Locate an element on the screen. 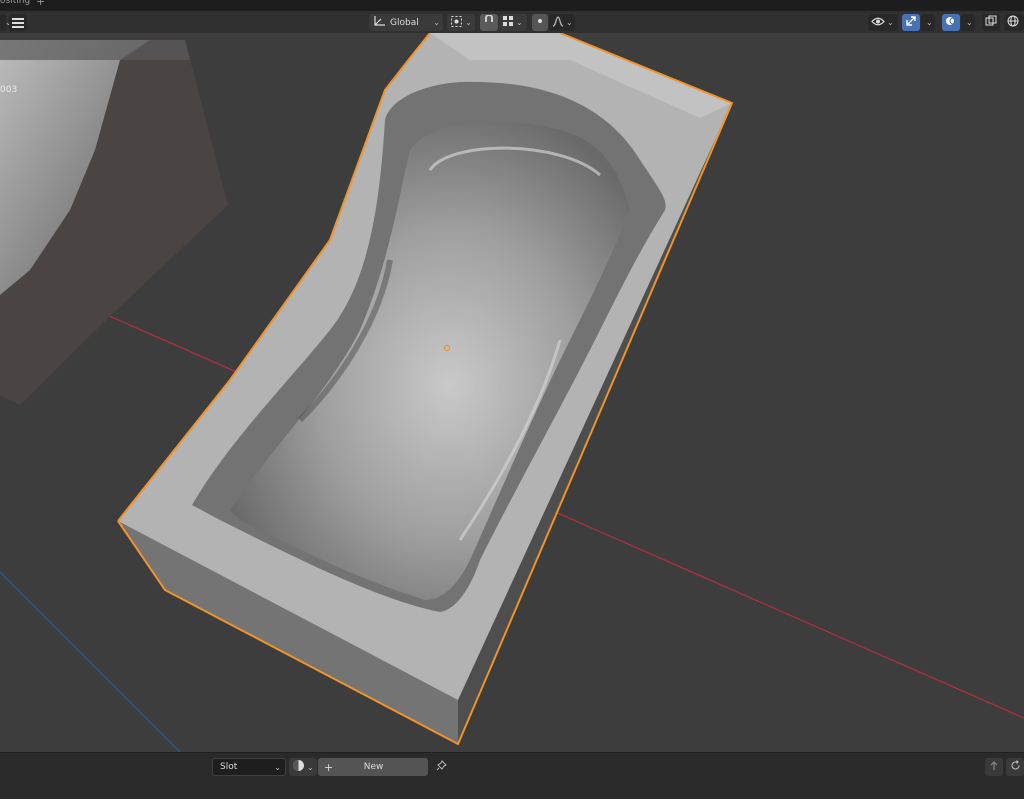 The height and width of the screenshot is (799, 1024). pin-button is located at coordinates (441, 767).